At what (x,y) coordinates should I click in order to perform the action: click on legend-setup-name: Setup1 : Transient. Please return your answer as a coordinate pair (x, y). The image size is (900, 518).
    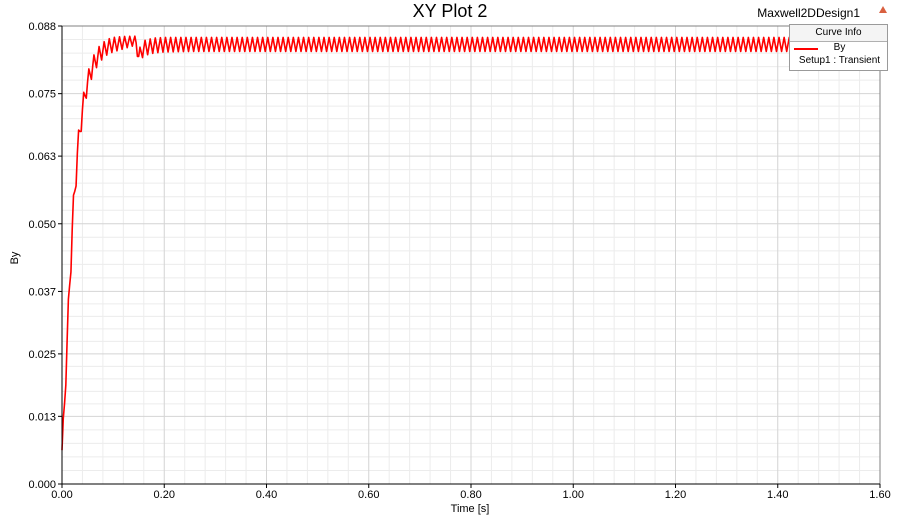
    Looking at the image, I should click on (839, 60).